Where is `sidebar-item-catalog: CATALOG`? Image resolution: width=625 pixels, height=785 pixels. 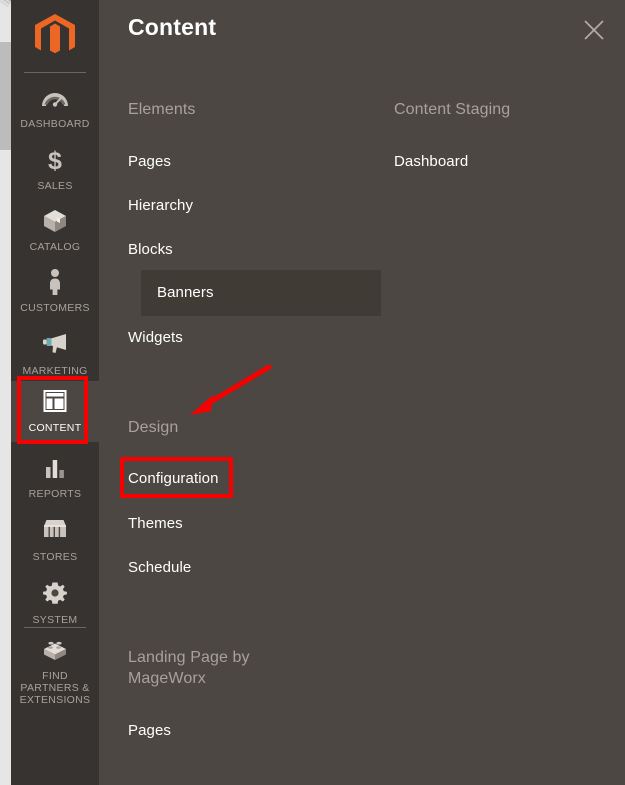
sidebar-item-catalog: CATALOG is located at coordinates (55, 230).